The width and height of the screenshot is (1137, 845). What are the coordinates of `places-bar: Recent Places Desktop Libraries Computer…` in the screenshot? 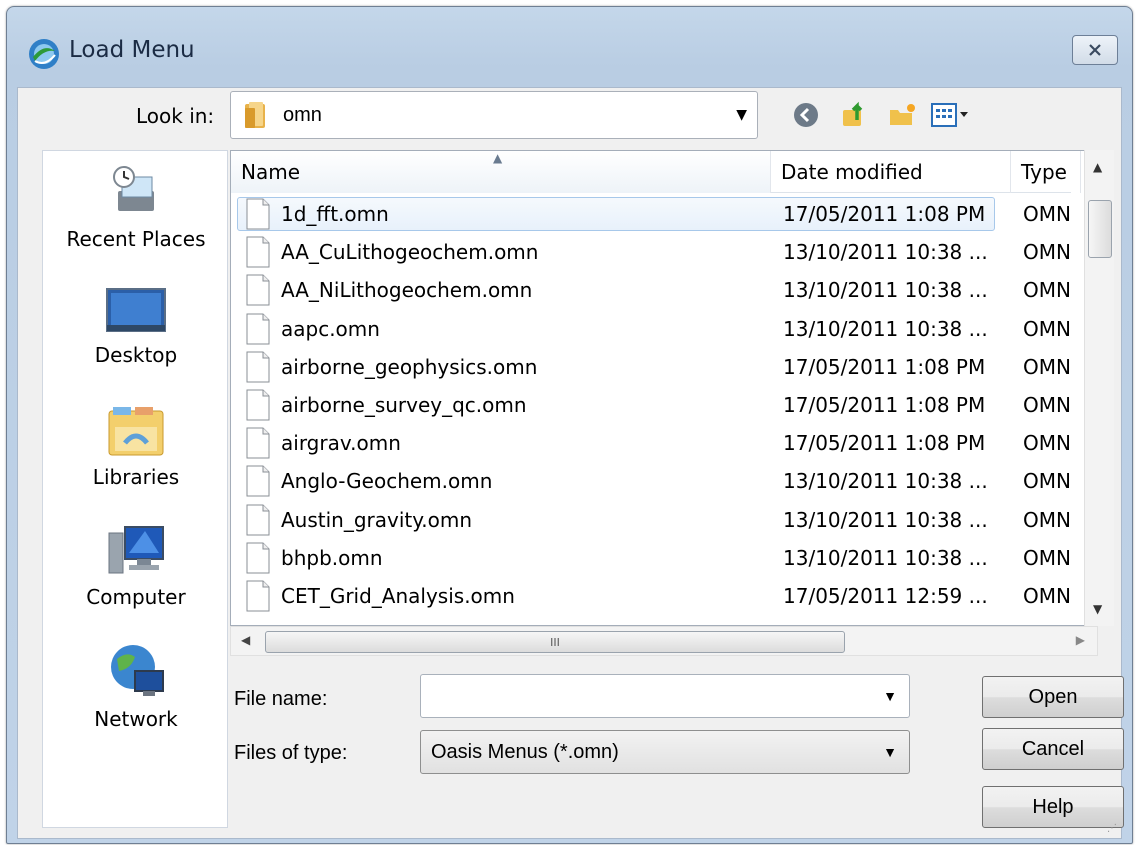 It's located at (135, 489).